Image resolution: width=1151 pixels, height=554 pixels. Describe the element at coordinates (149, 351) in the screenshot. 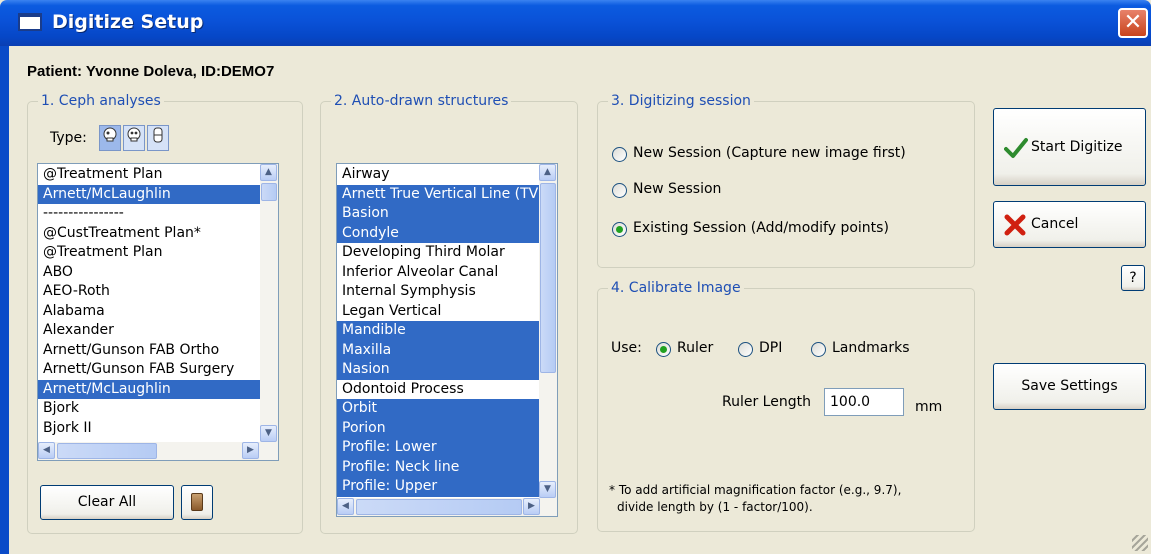

I see `ceph-analysis-item: Arnett/Gunson FAB Ortho` at that location.